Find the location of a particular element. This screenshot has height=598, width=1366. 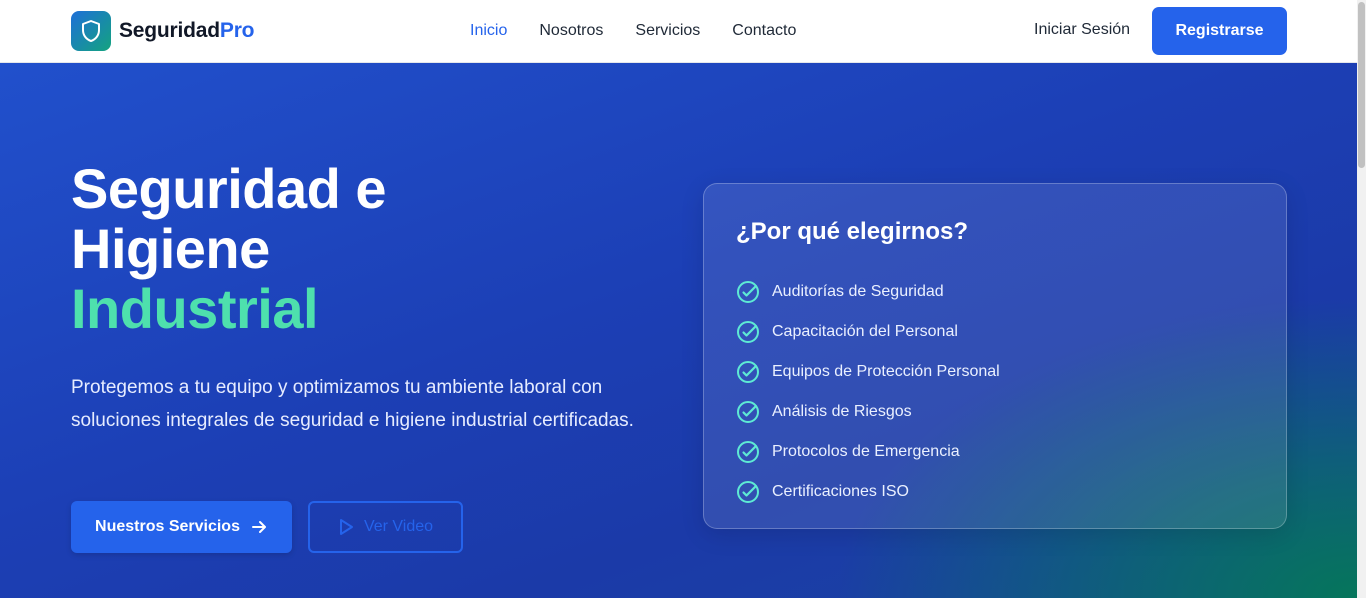

hero-title-line2: Higiene is located at coordinates (170, 248).